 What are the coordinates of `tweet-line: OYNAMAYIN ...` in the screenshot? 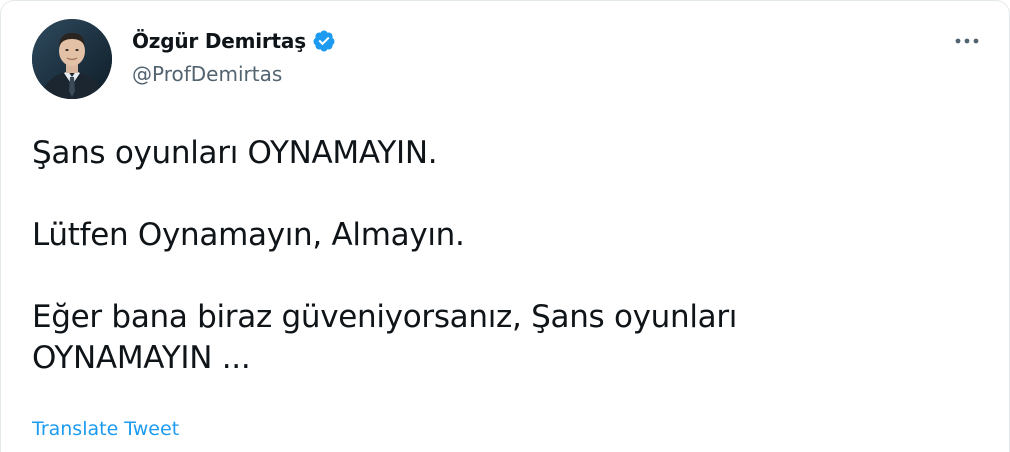 It's located at (141, 358).